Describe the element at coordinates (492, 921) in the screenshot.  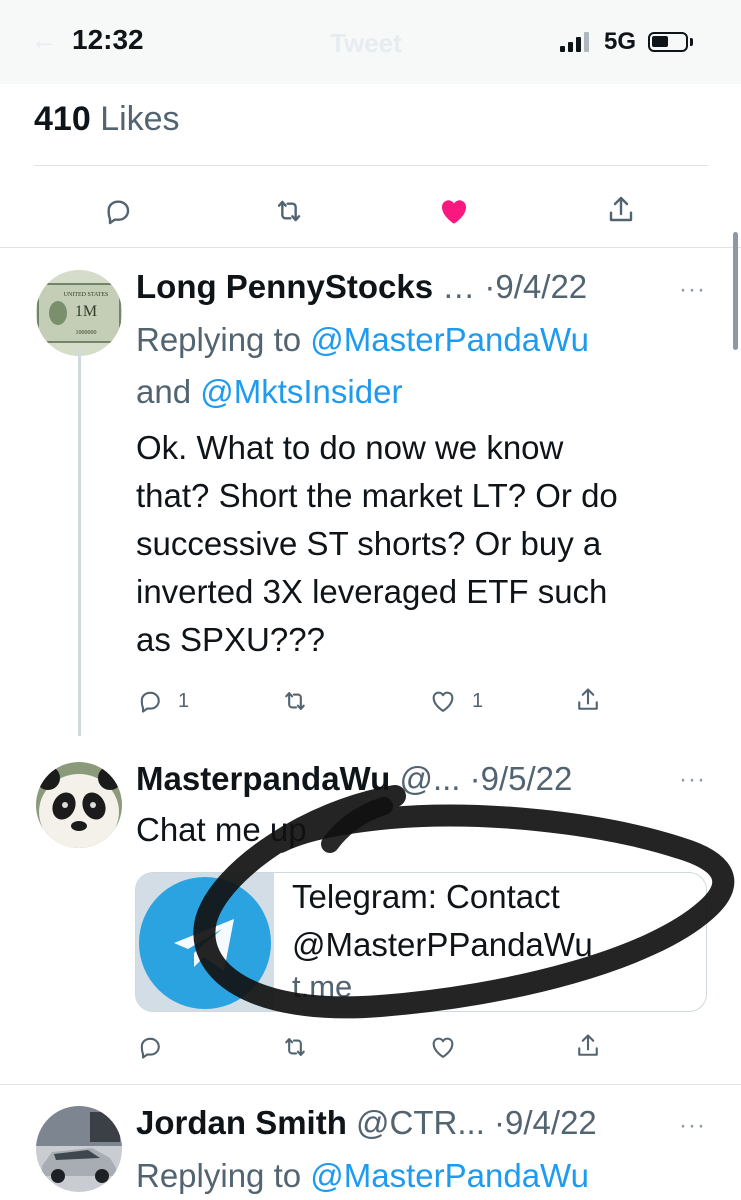
I see `card-title: Telegram: Contact @MasterPPandaWu` at that location.